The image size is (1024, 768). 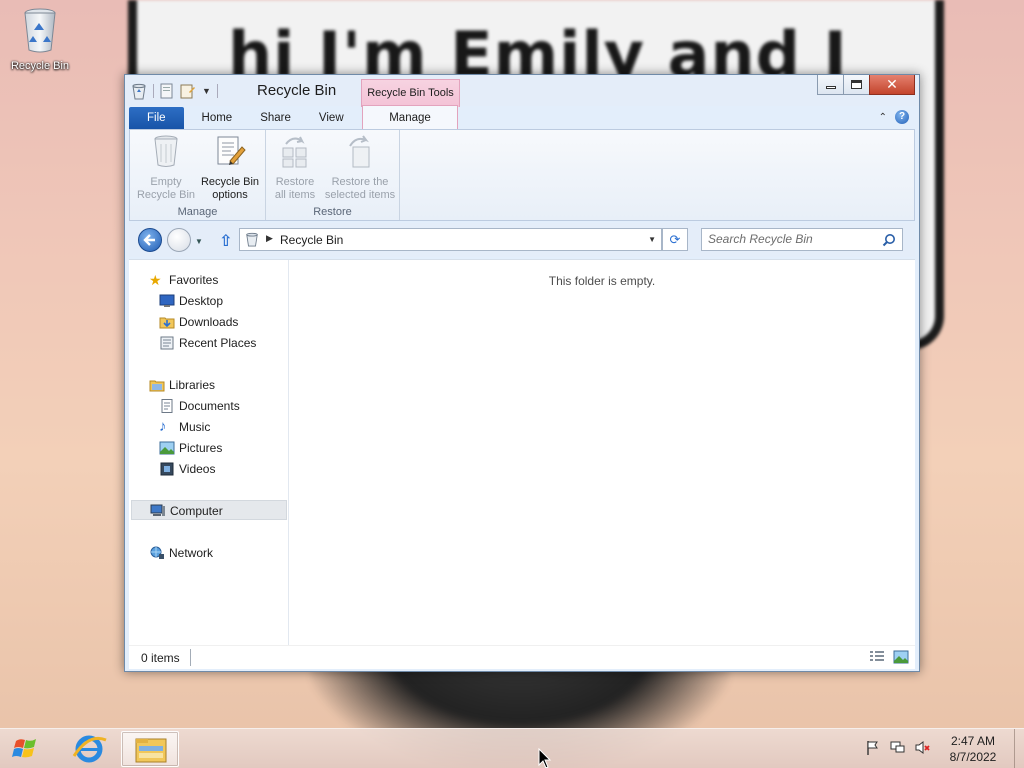 What do you see at coordinates (545, 758) in the screenshot?
I see `mouse-cursor-icon` at bounding box center [545, 758].